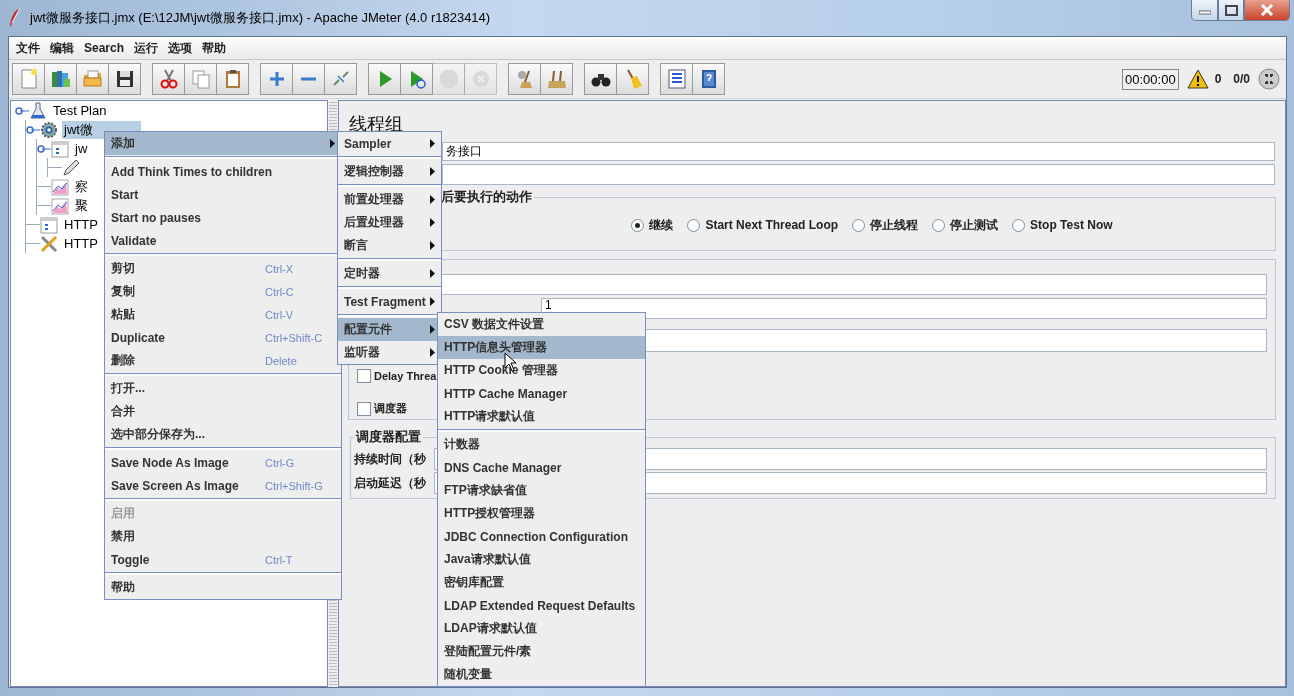 This screenshot has height=696, width=1294. I want to click on menu-item: HTTP授权管理器, so click(541, 513).